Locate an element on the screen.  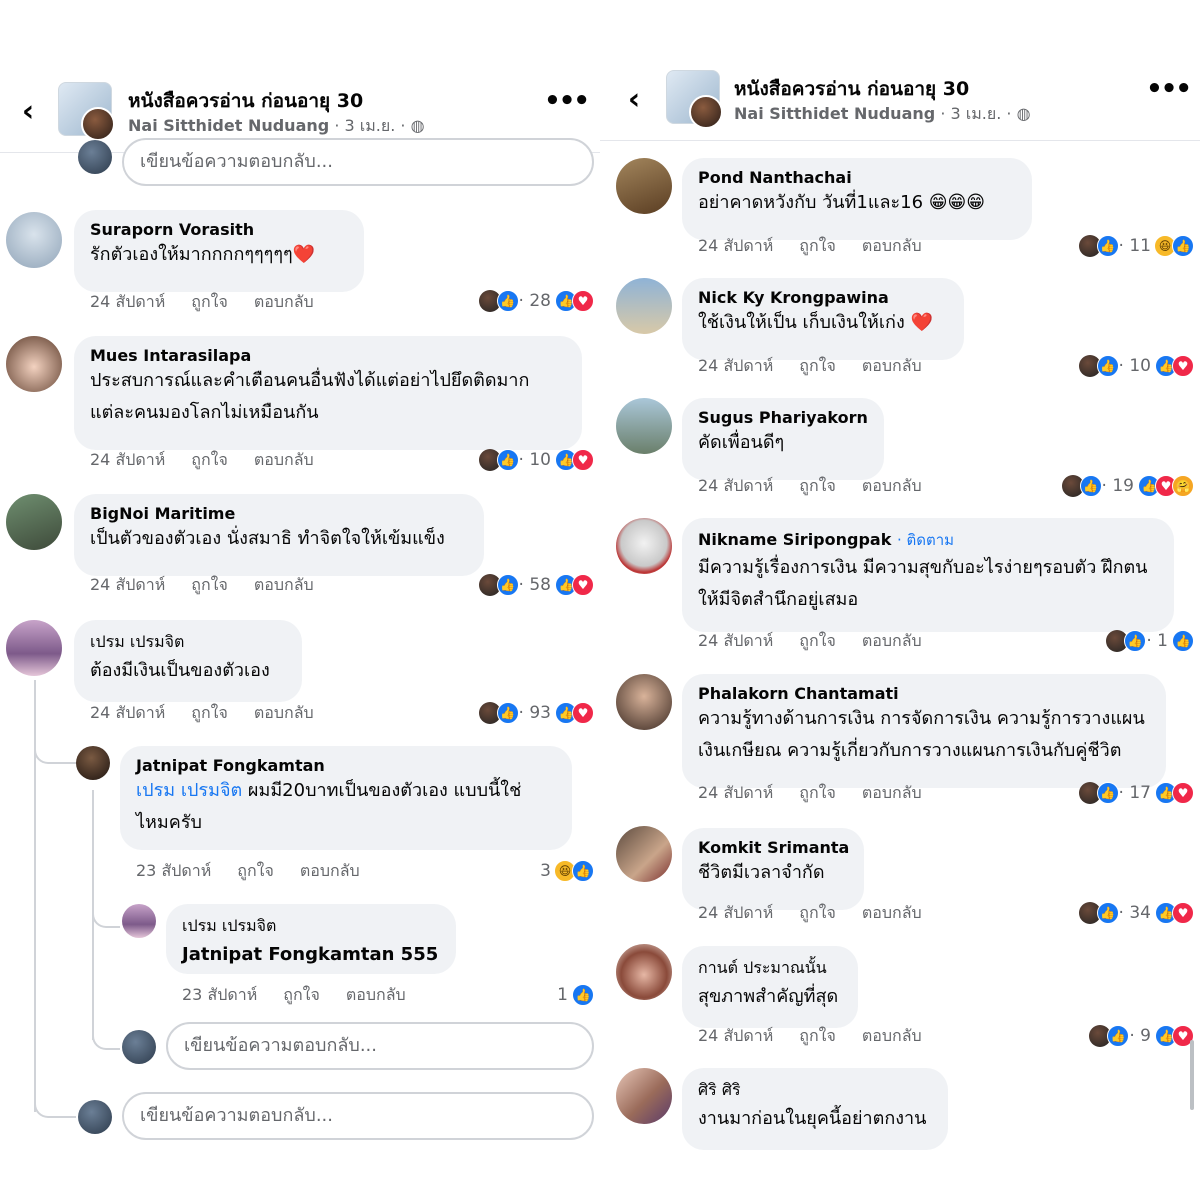
scrollbar is located at coordinates (1192, 1075).